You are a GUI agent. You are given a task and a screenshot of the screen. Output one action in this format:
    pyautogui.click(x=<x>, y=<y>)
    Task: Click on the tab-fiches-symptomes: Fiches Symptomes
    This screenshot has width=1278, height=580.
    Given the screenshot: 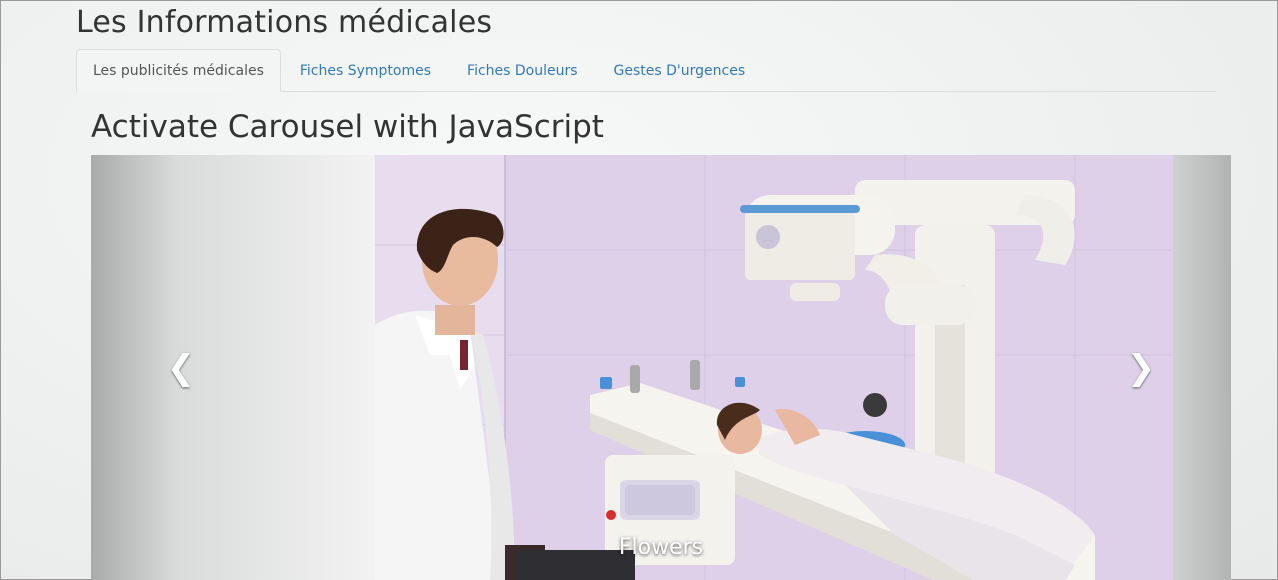 What is the action you would take?
    pyautogui.click(x=365, y=70)
    